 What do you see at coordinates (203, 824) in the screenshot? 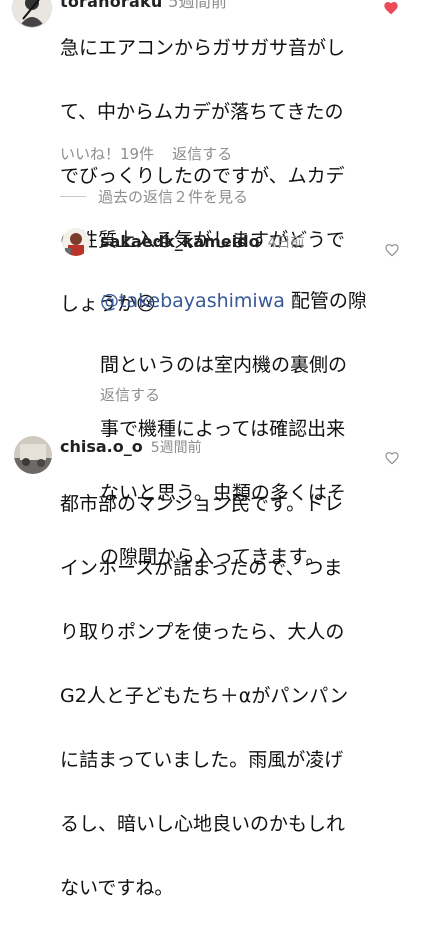
I see `comment-line: るし、暗いし心地良いのかもしれ` at bounding box center [203, 824].